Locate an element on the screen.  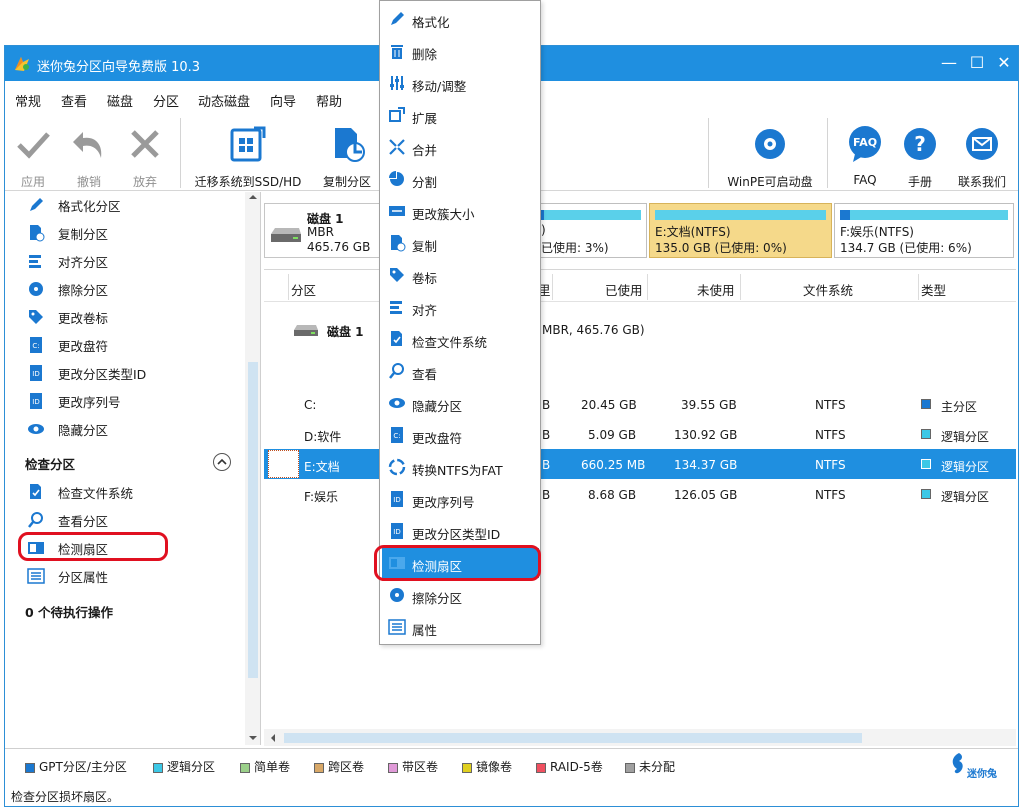
menu-item-format: 格式化 is located at coordinates (460, 19).